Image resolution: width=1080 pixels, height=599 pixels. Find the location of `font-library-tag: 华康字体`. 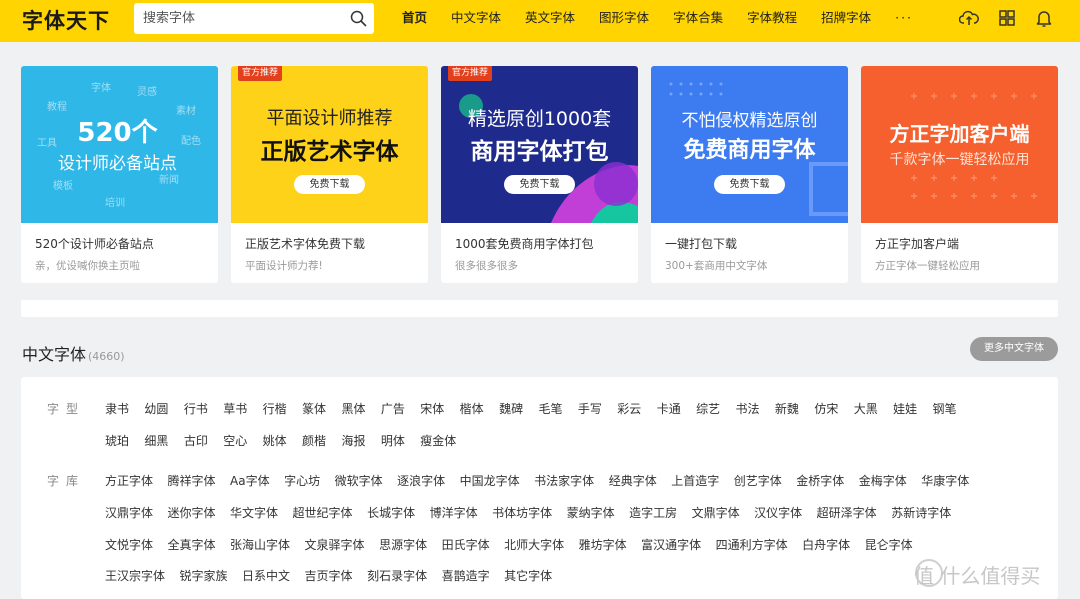

font-library-tag: 华康字体 is located at coordinates (945, 480).